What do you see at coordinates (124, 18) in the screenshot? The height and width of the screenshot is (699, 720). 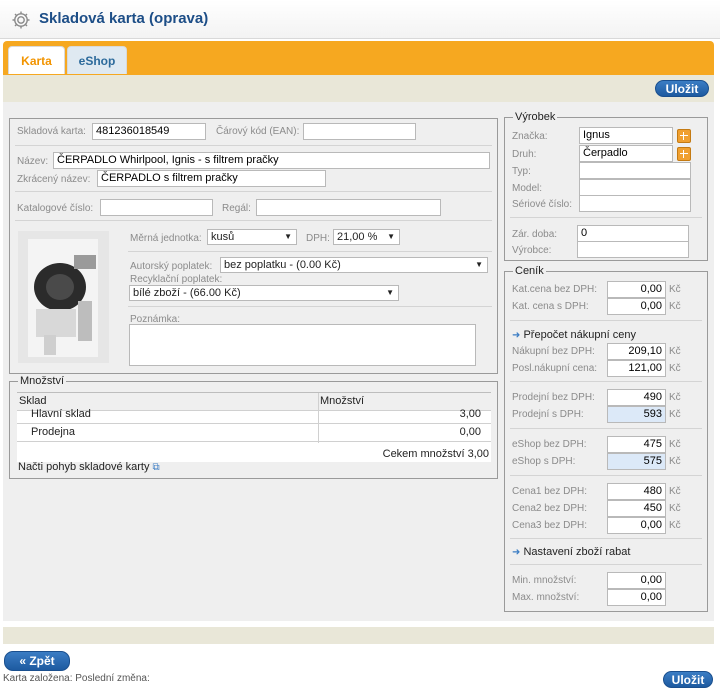 I see `page-title: Skladová karta (oprava)` at bounding box center [124, 18].